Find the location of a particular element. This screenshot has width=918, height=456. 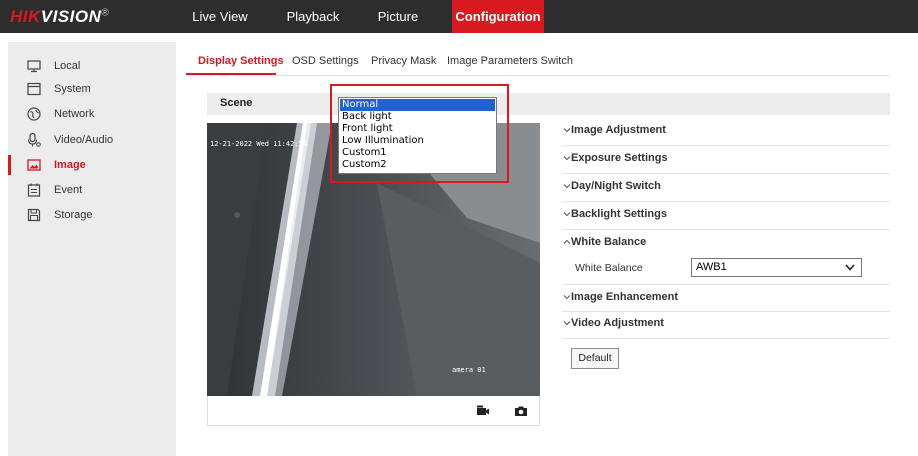

scene-bar is located at coordinates (548, 104).